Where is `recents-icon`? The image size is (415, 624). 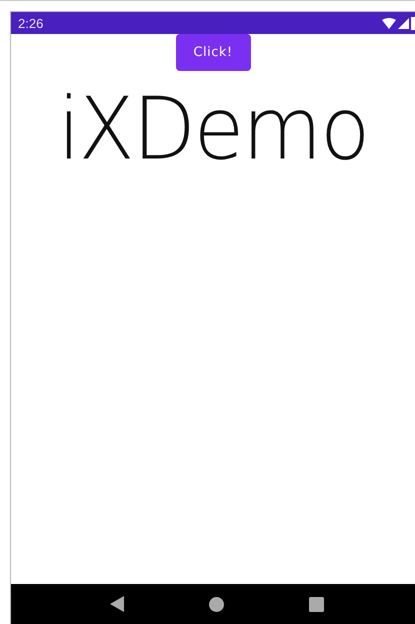 recents-icon is located at coordinates (316, 604).